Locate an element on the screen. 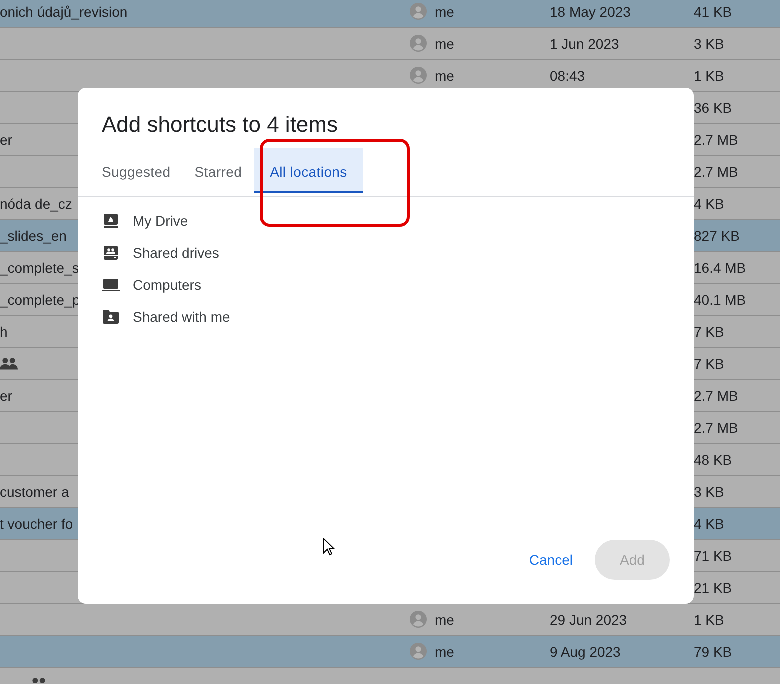 This screenshot has height=684, width=780. file-size: 79 KB is located at coordinates (713, 652).